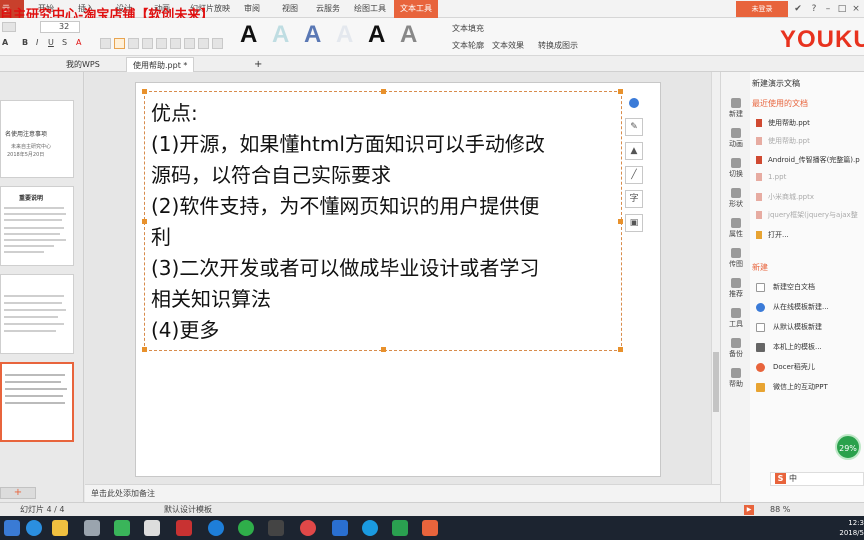  What do you see at coordinates (51, 42) in the screenshot?
I see `underline-button: U` at bounding box center [51, 42].